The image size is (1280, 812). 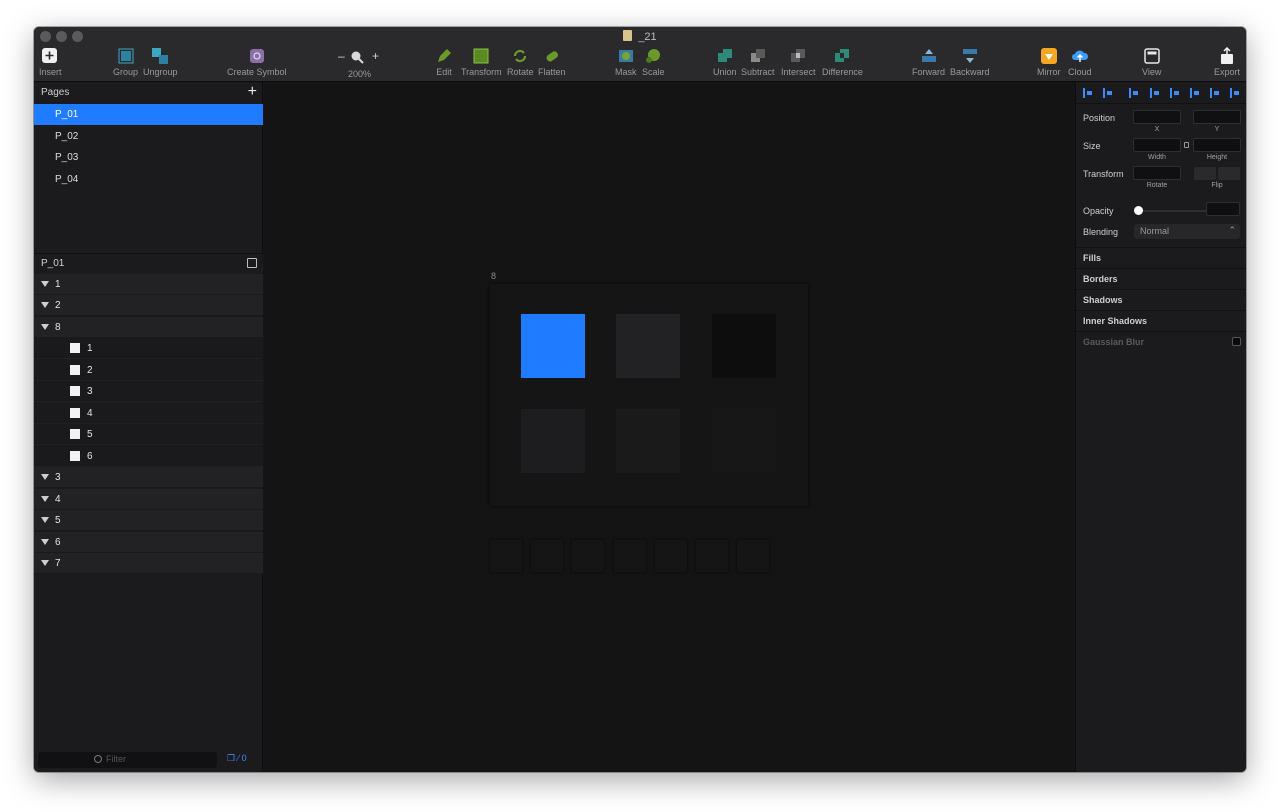 I want to click on layer-item: 6, so click(x=148, y=456).